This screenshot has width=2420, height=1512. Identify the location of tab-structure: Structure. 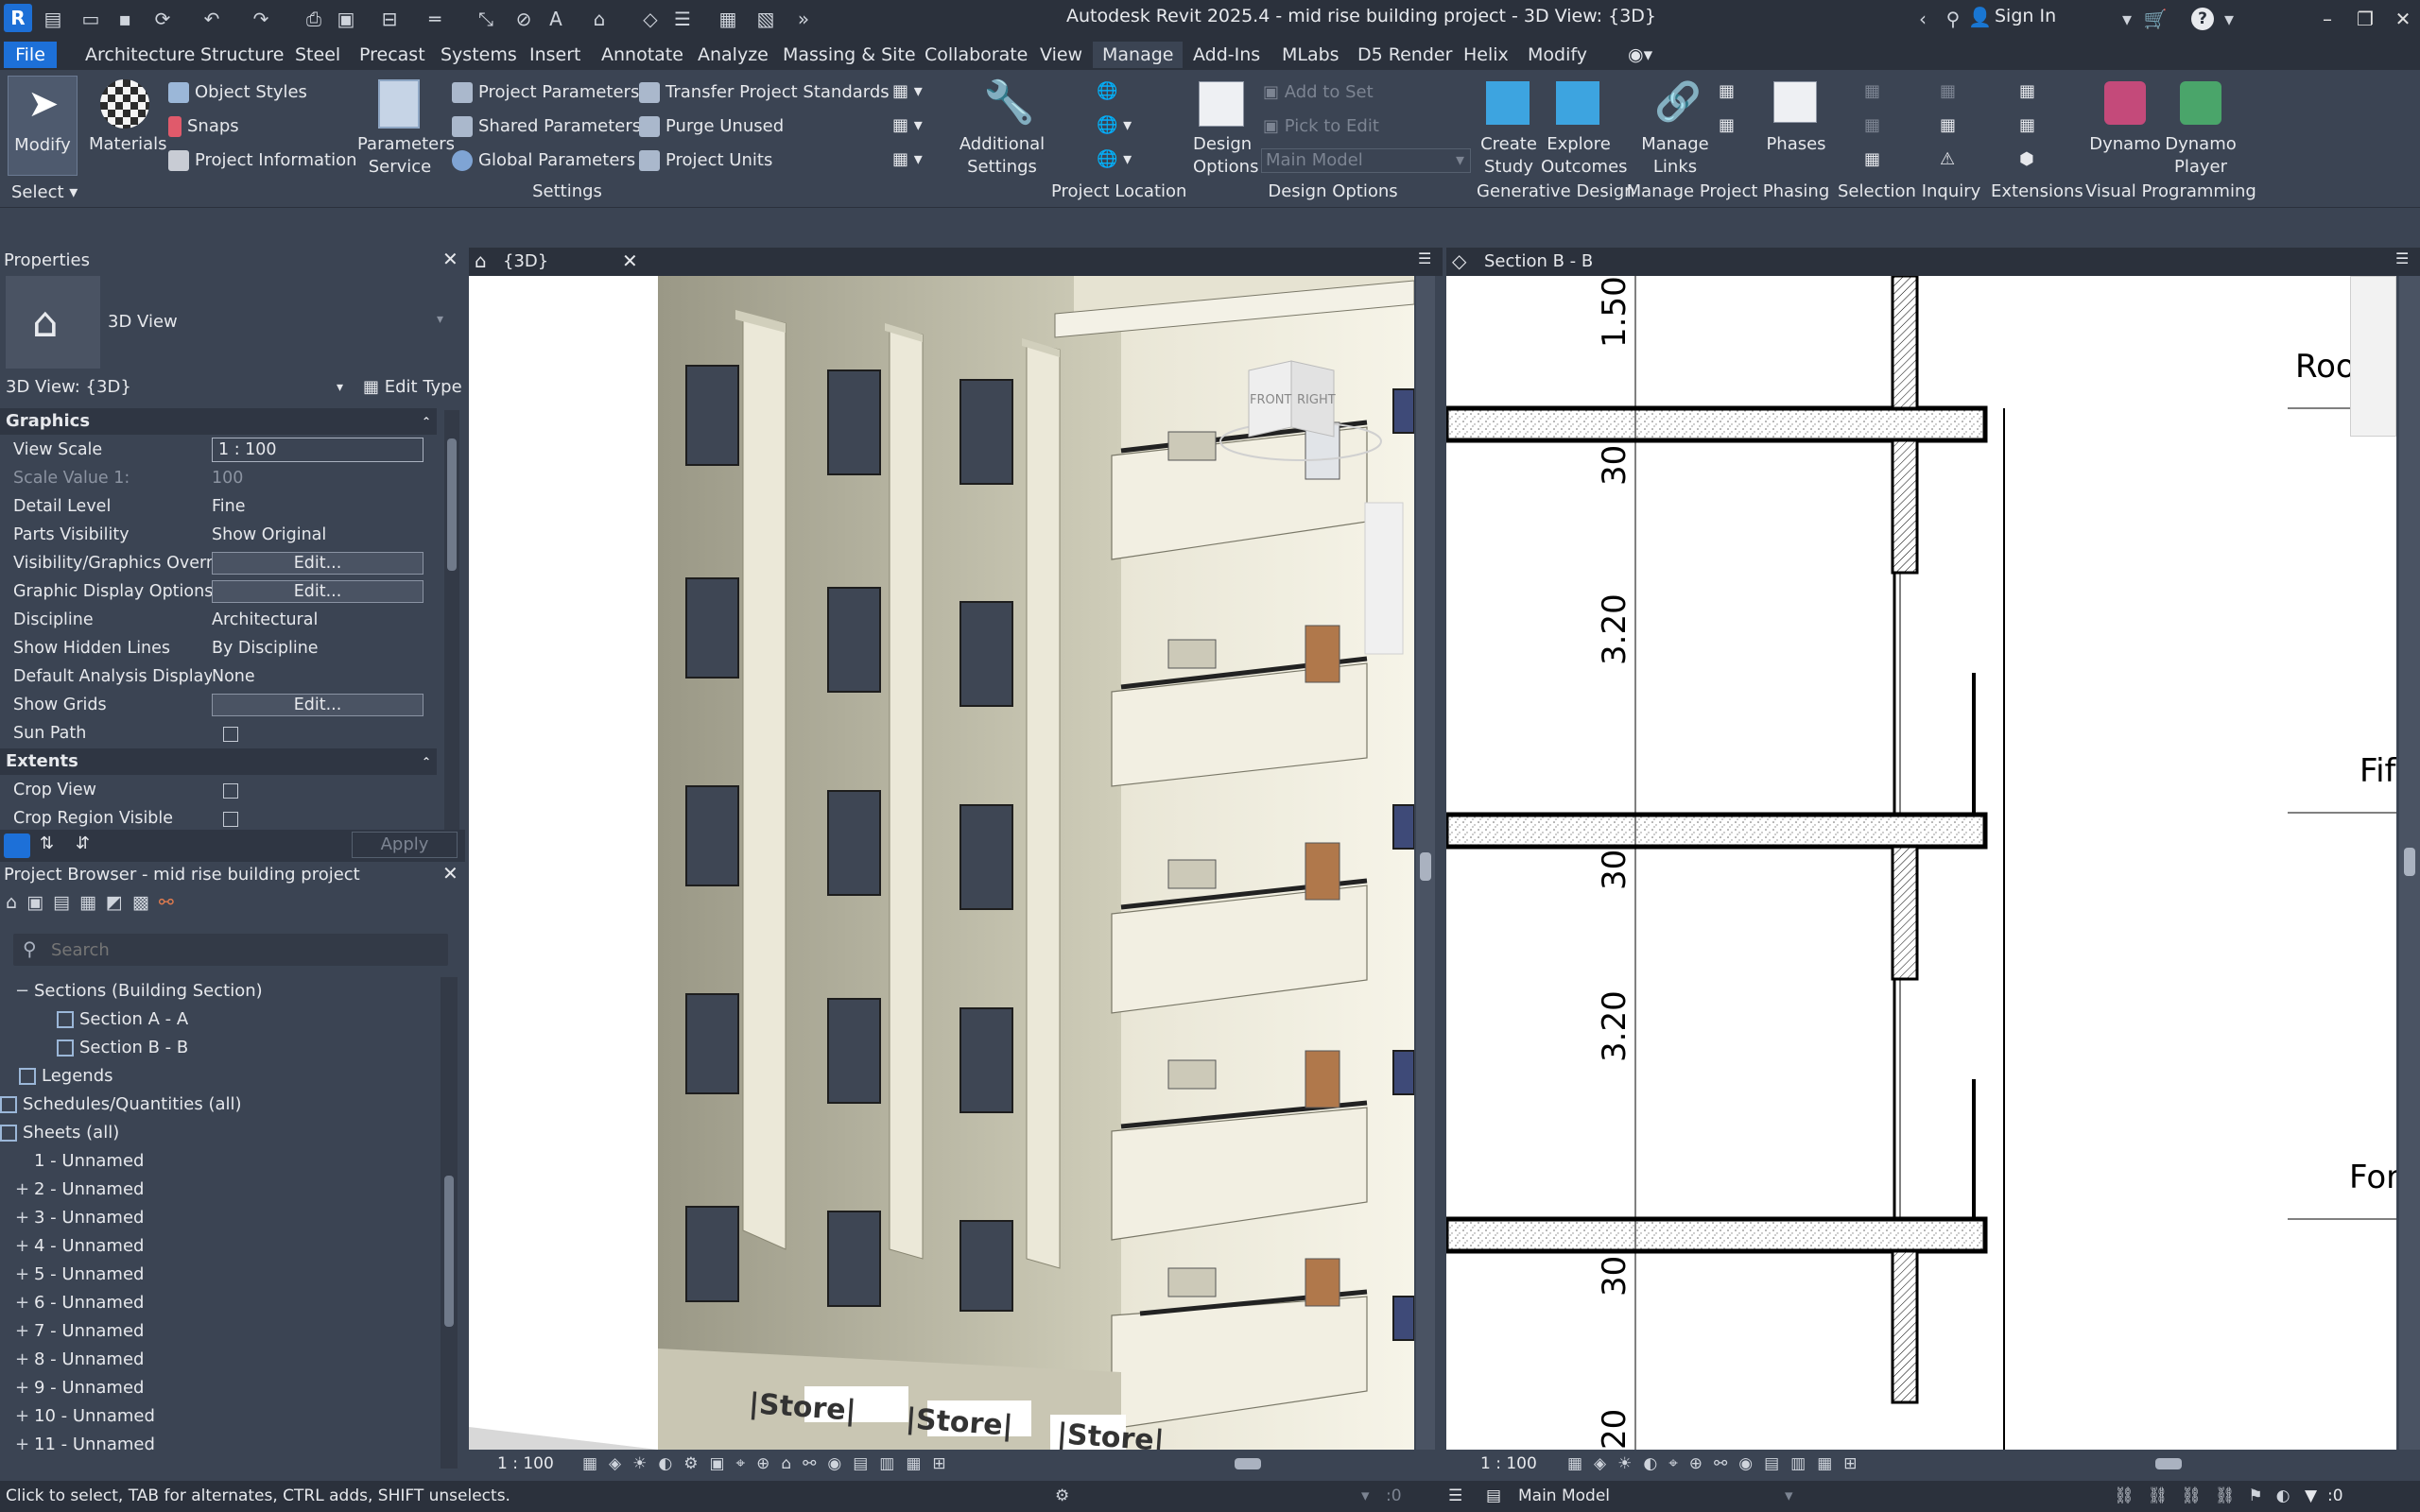
(242, 55).